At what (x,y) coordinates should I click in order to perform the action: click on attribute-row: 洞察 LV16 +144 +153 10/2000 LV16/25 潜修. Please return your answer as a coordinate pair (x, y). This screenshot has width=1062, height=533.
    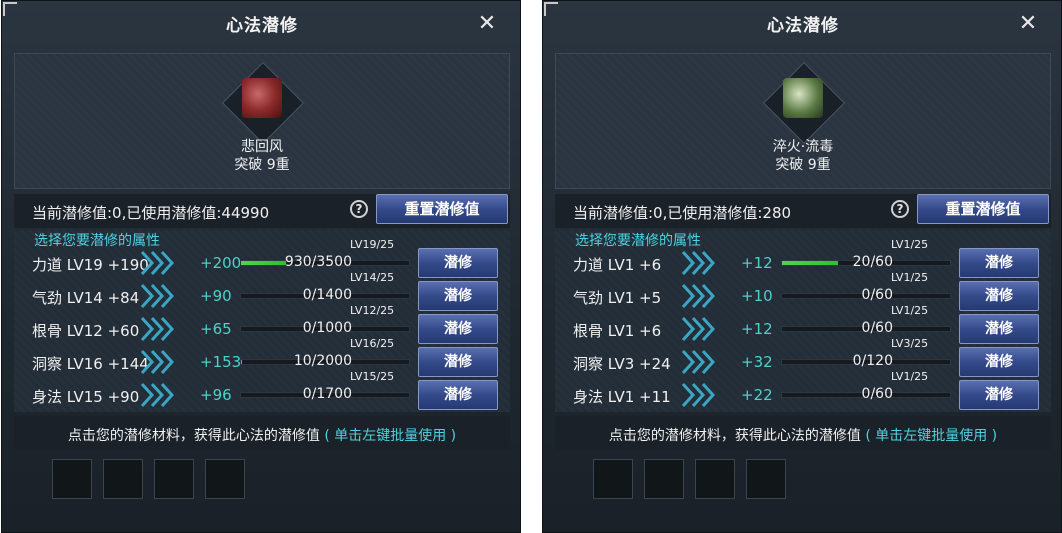
    Looking at the image, I should click on (262, 358).